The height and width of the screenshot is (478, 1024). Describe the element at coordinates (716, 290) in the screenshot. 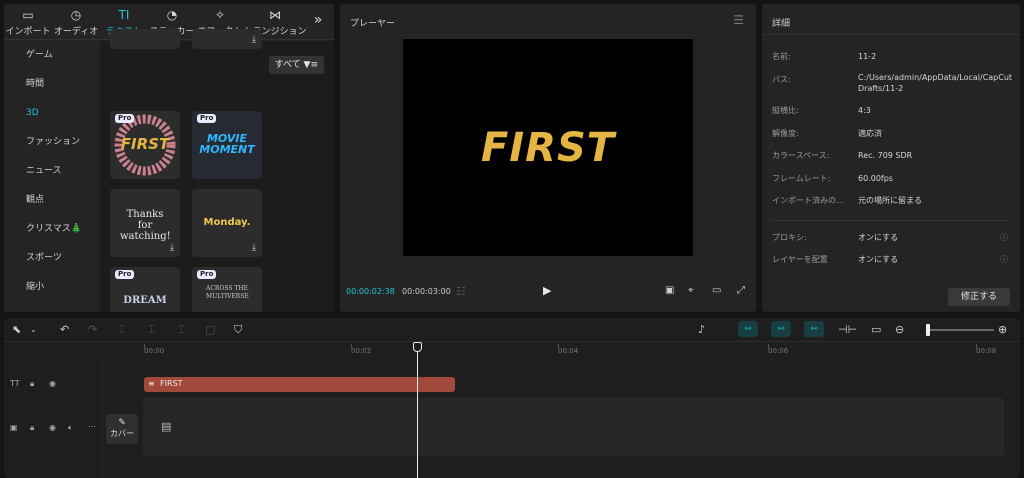

I see `aspect-ratio-icon: ▭` at that location.